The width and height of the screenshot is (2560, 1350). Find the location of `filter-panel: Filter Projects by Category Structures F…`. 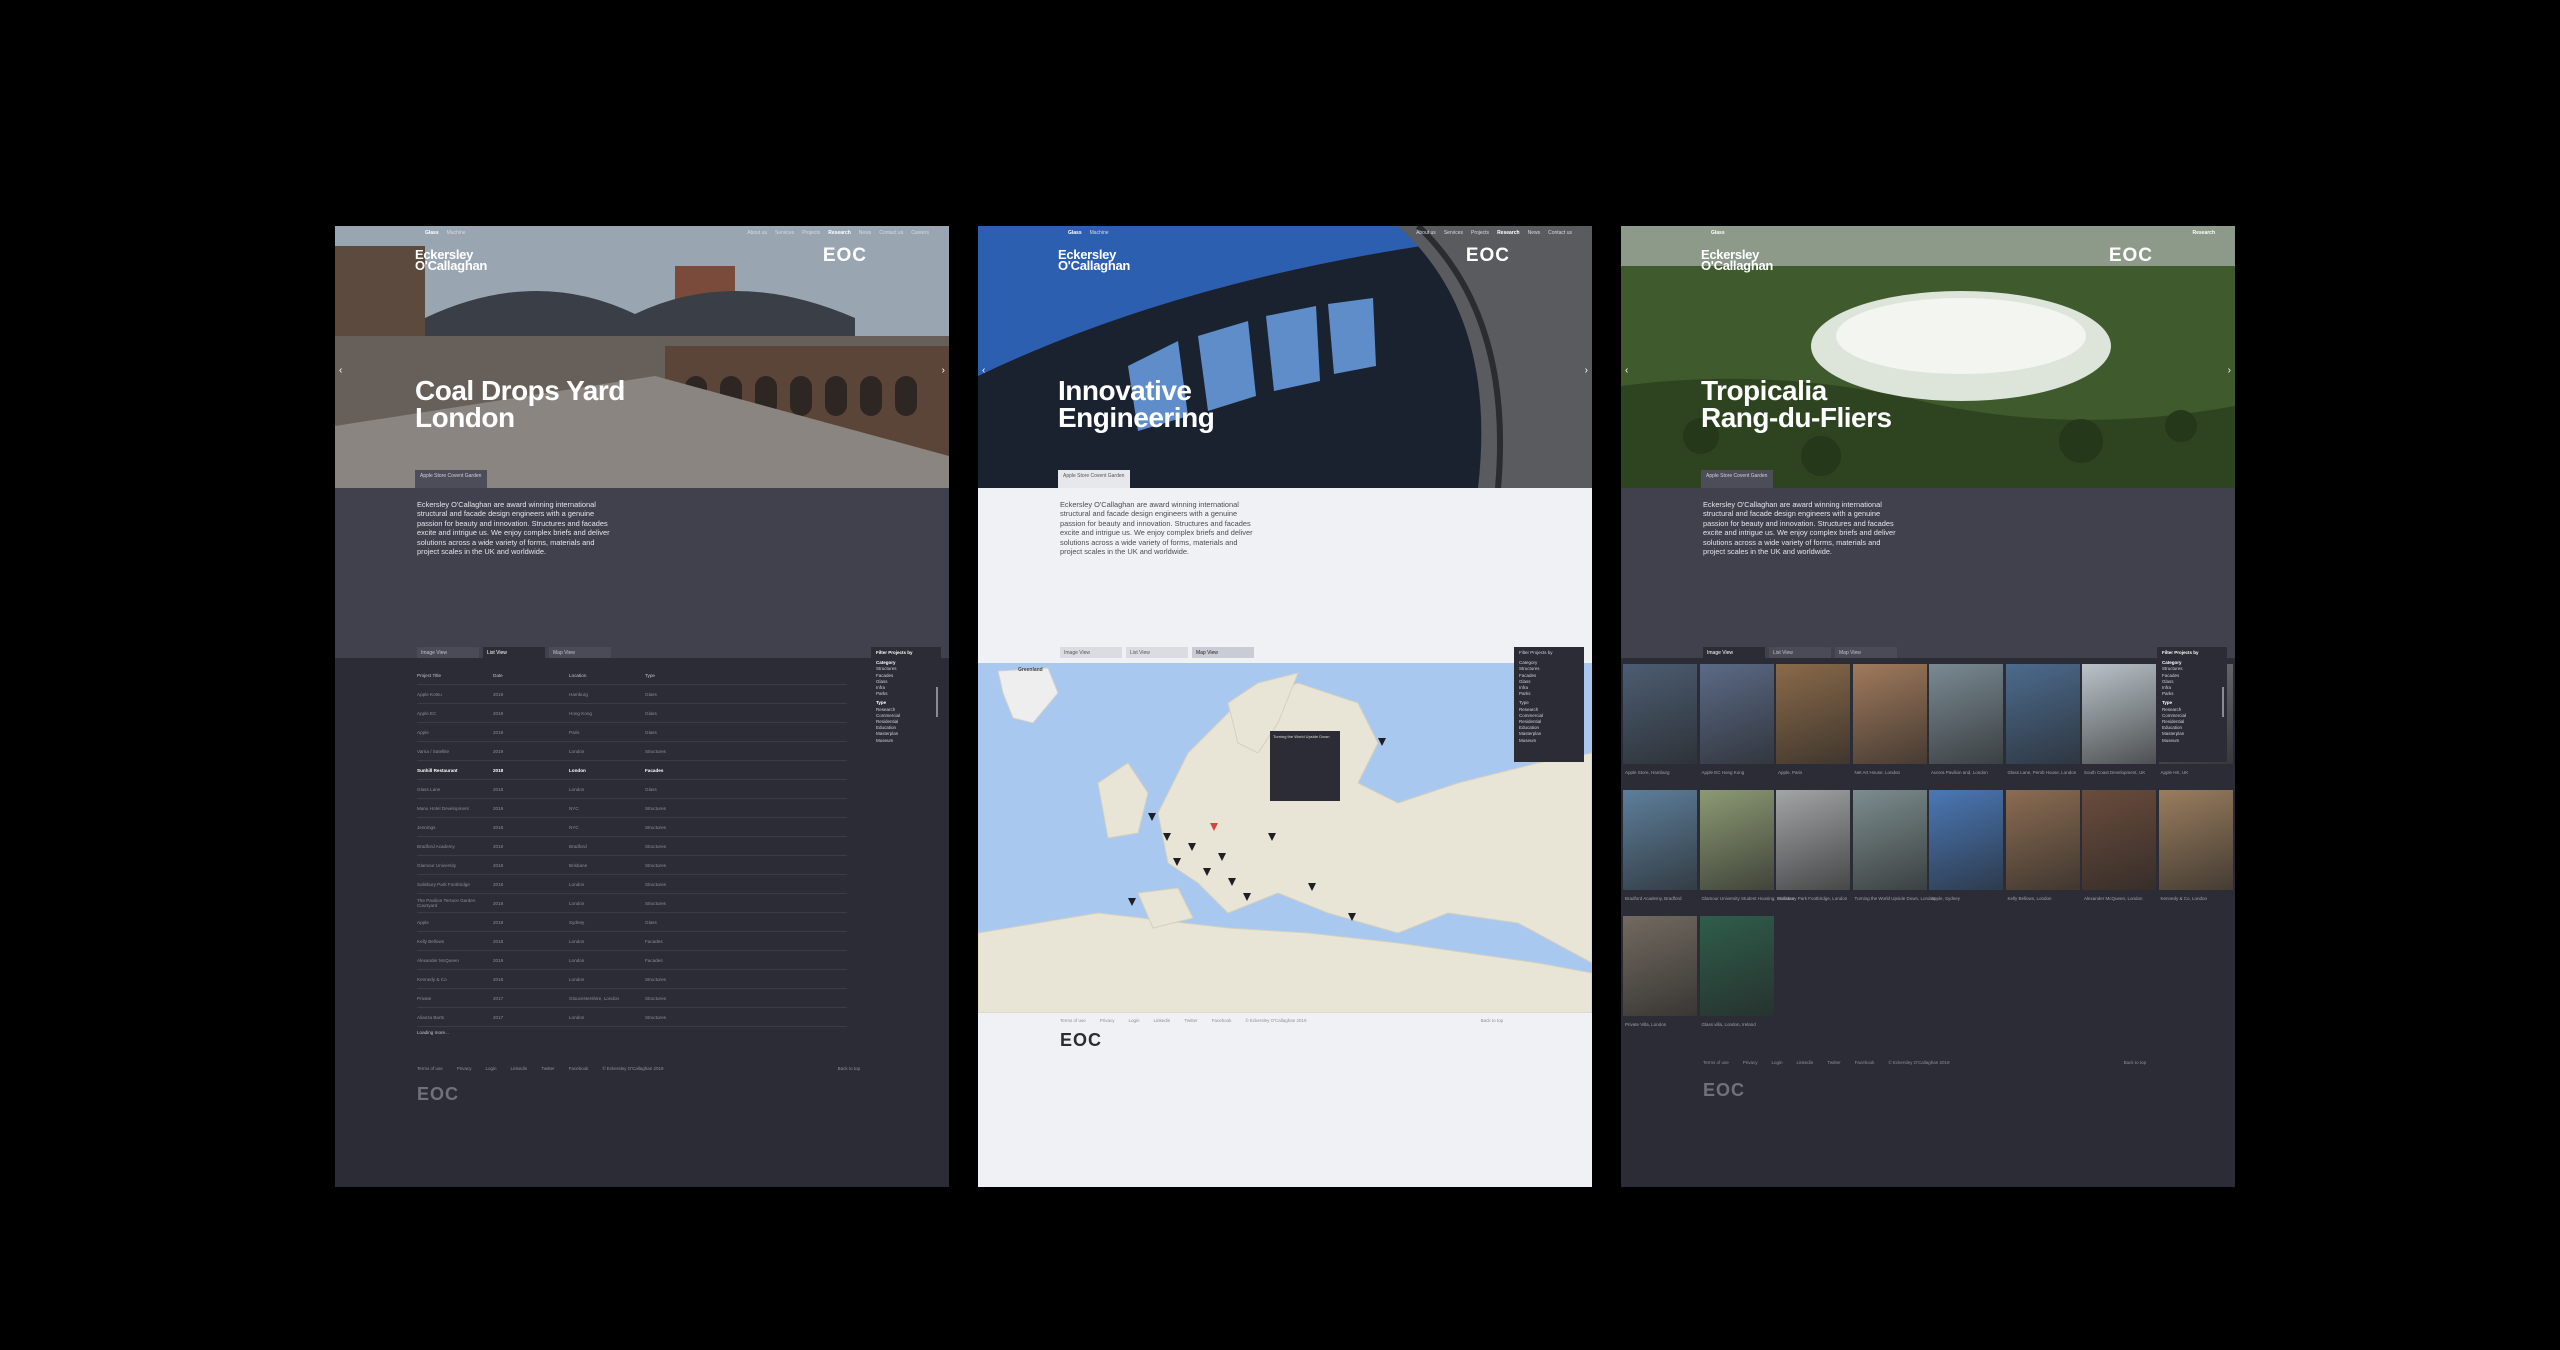

filter-panel: Filter Projects by Category Structures F… is located at coordinates (1549, 704).